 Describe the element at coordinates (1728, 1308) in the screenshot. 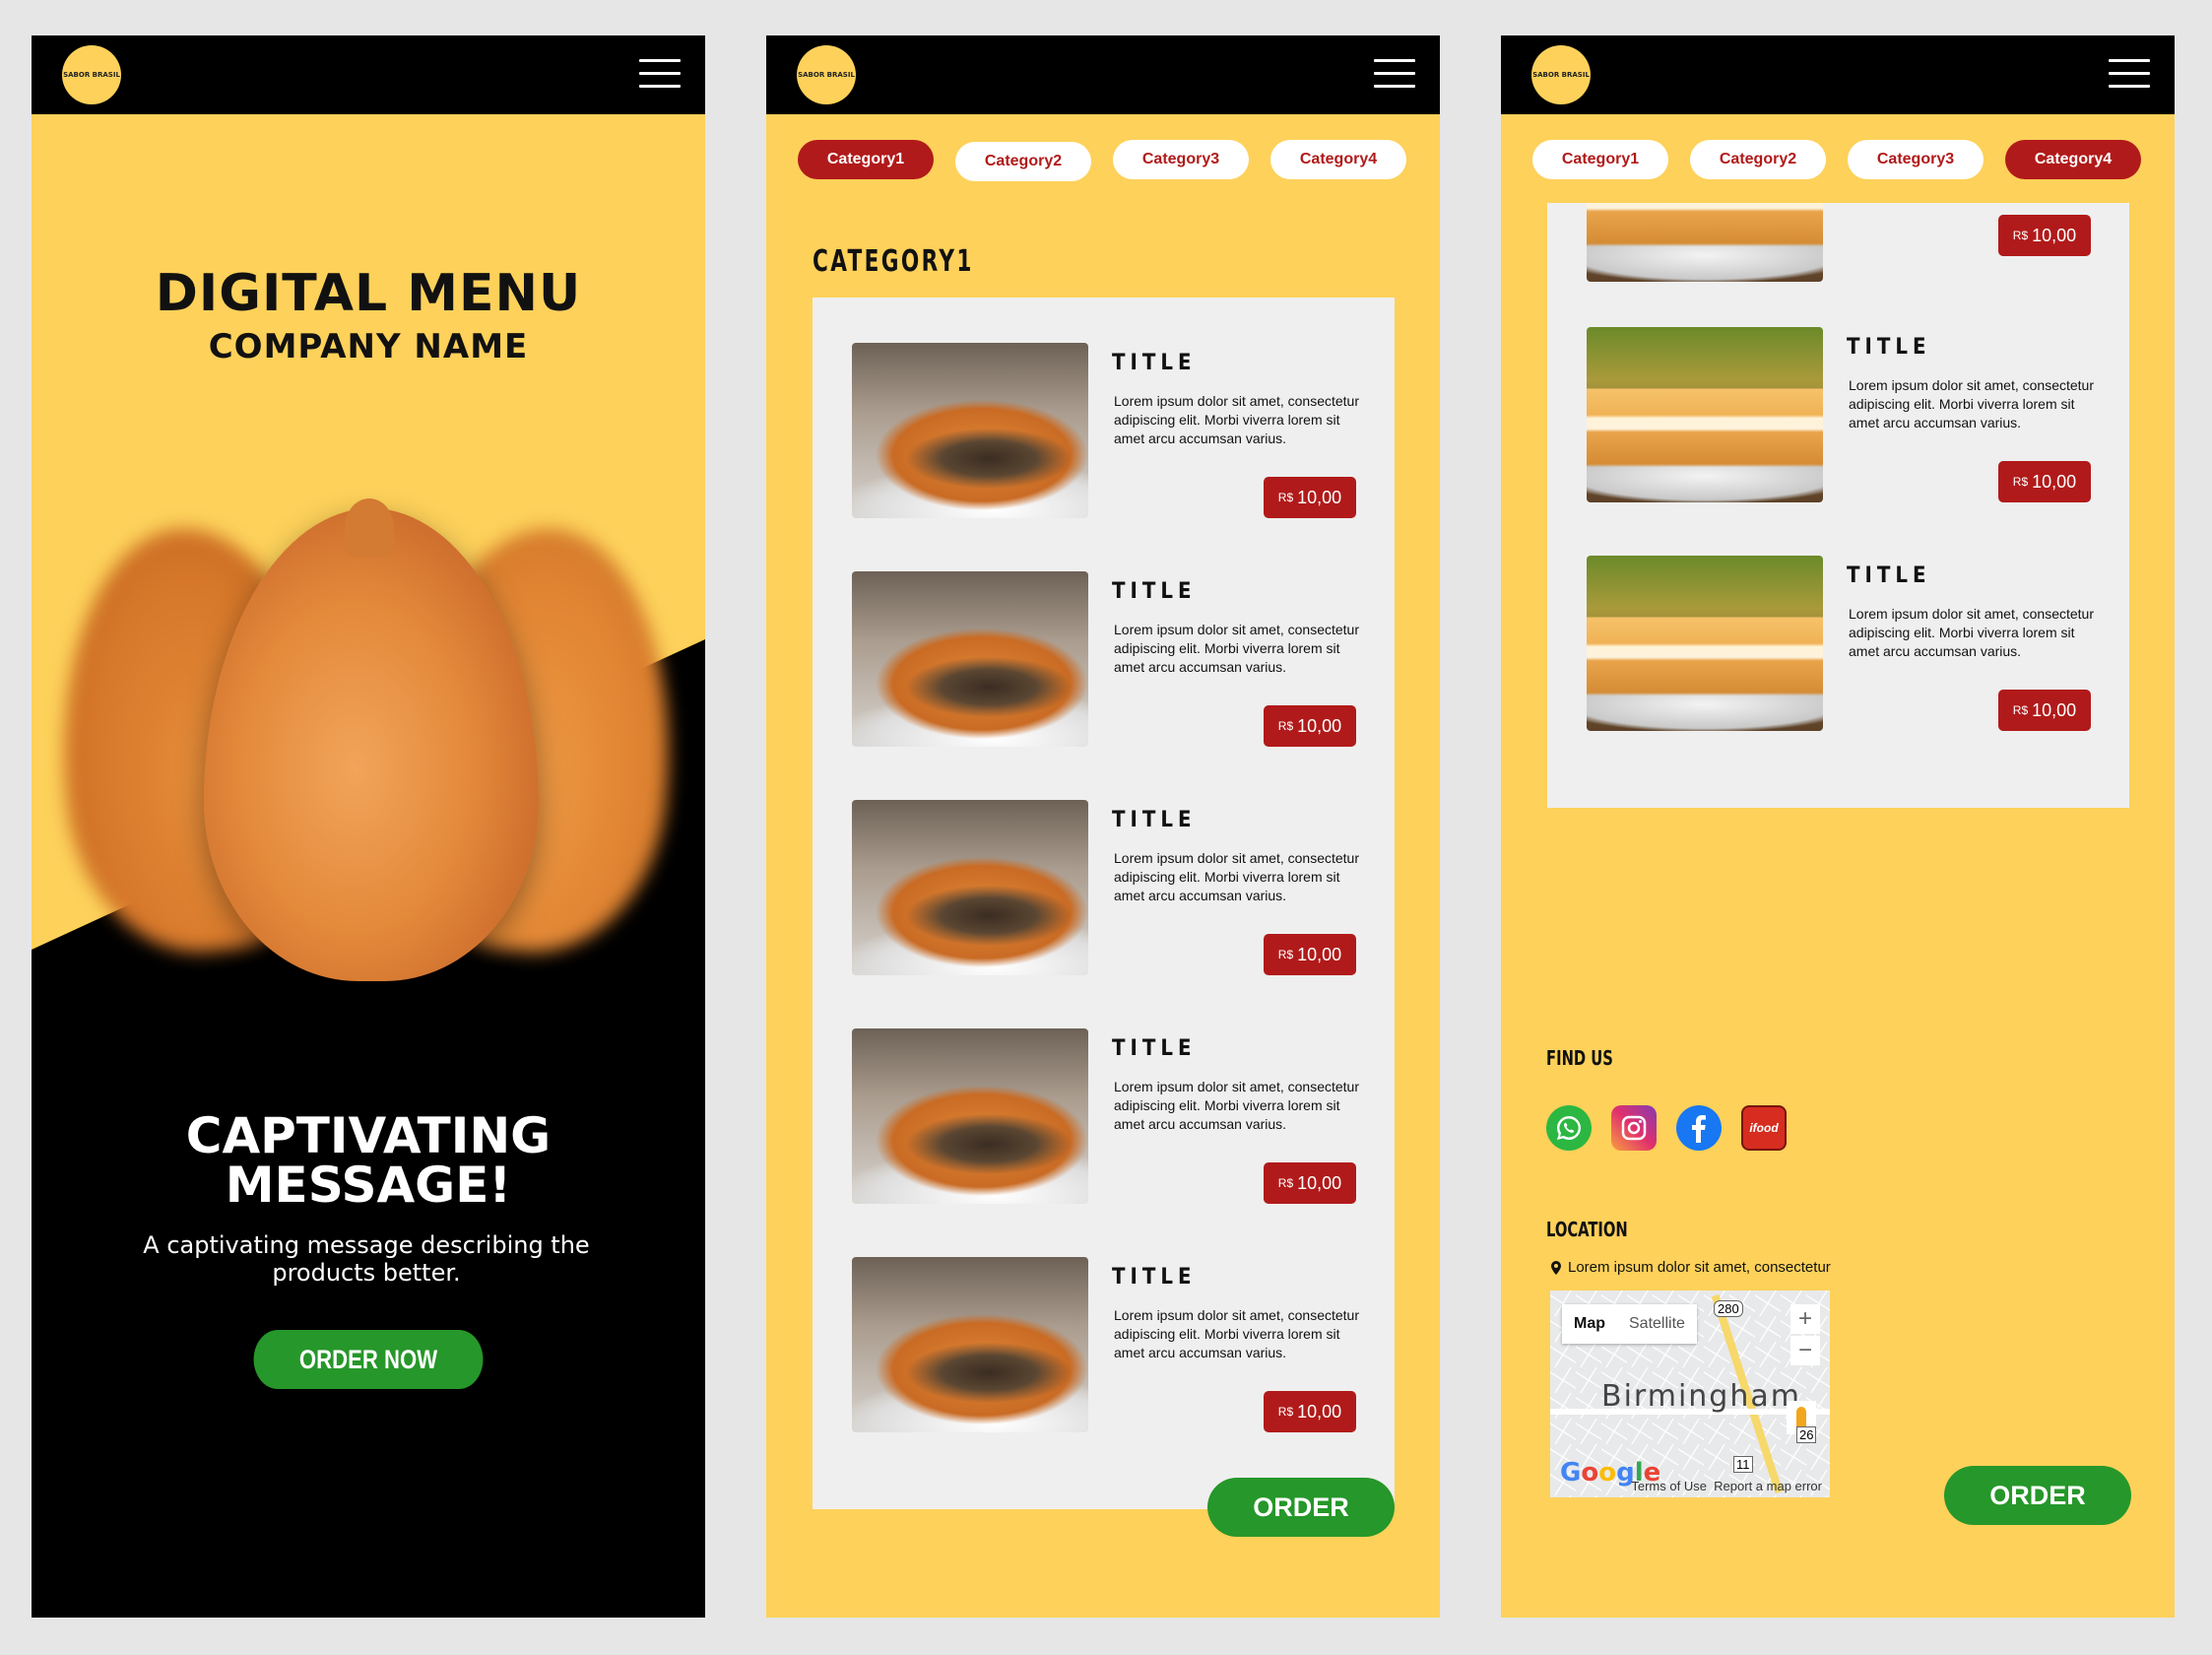

I see `route-shield-280: 280` at that location.